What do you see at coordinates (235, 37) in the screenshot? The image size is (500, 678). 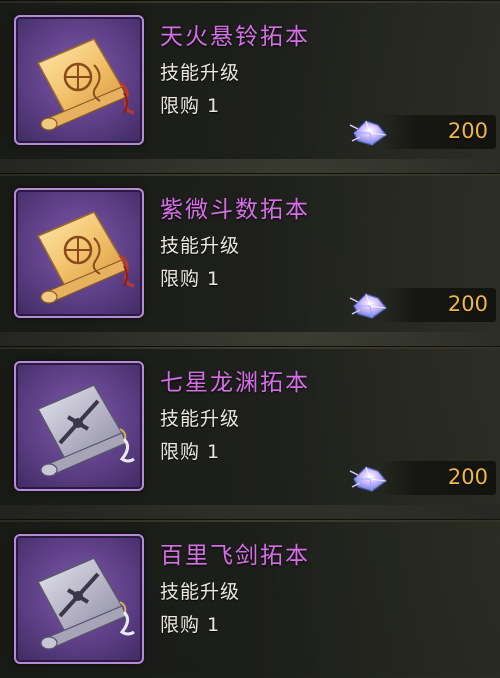 I see `item-name: 天火悬铃拓本` at bounding box center [235, 37].